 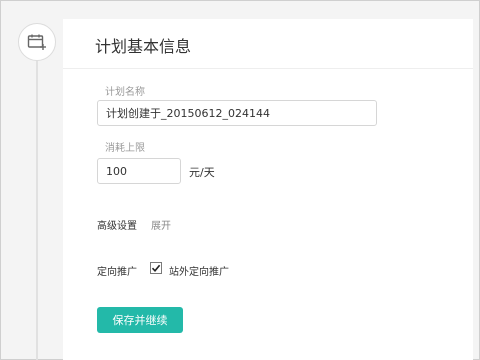 What do you see at coordinates (188, 113) in the screenshot?
I see `plan-name-value: 计划创建于_20150612_024144` at bounding box center [188, 113].